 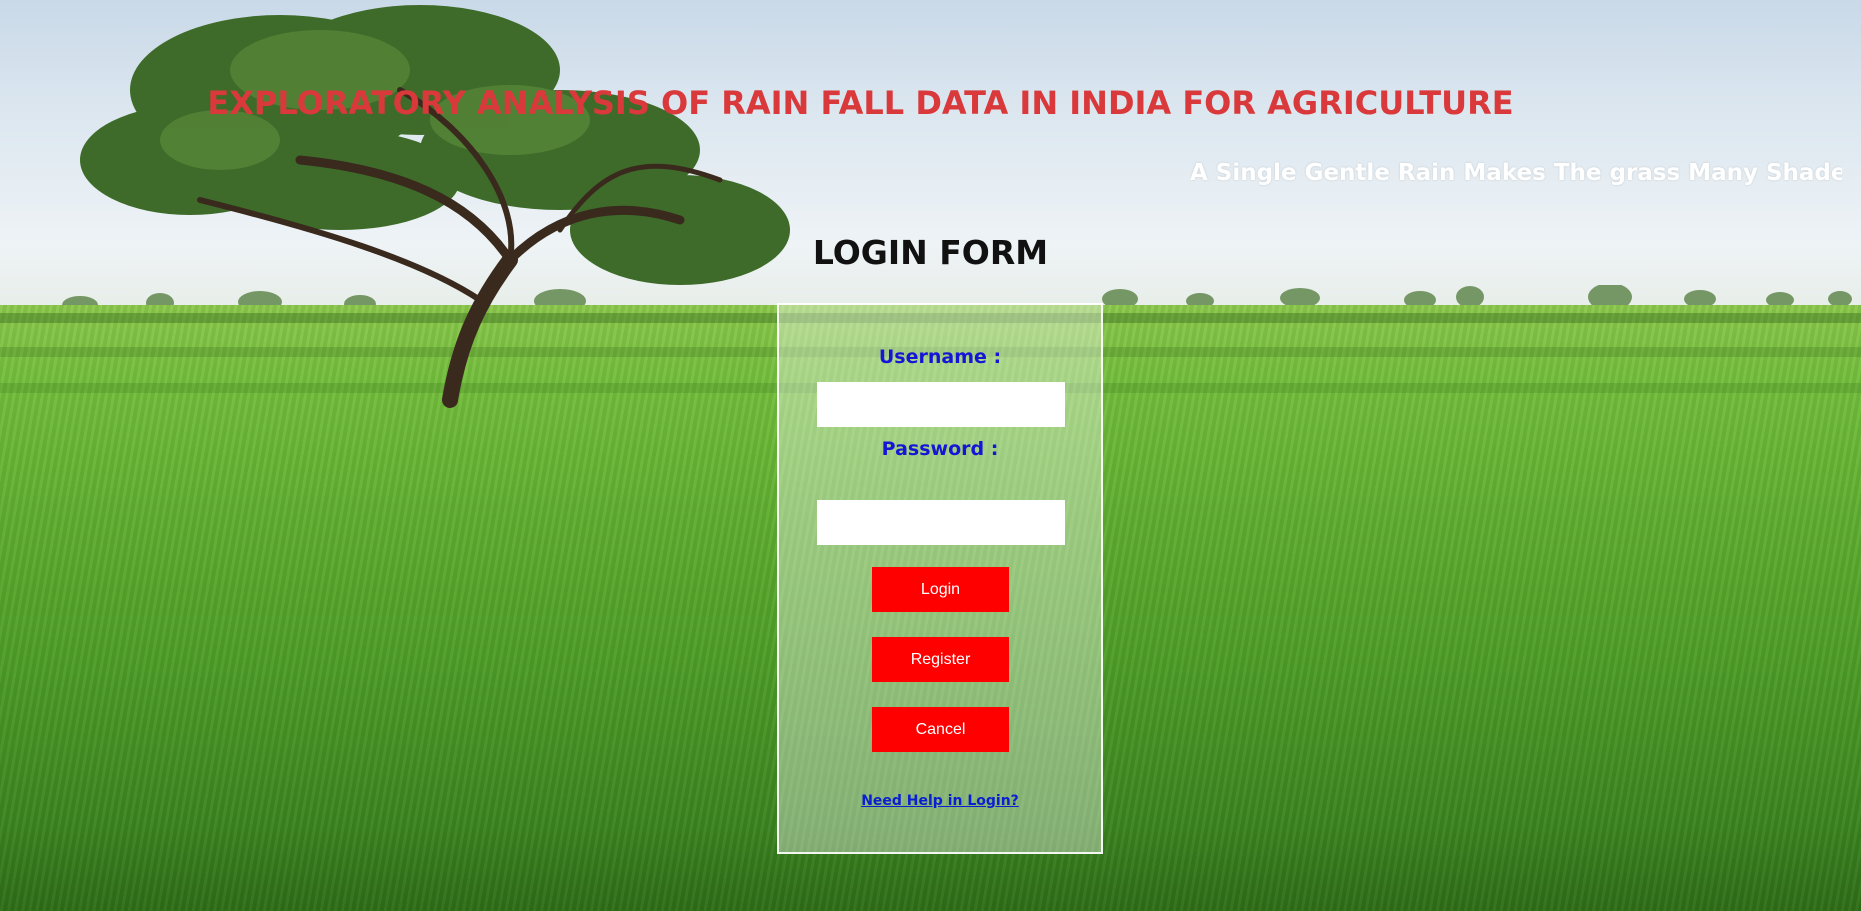 What do you see at coordinates (940, 357) in the screenshot?
I see `username-label: Username :` at bounding box center [940, 357].